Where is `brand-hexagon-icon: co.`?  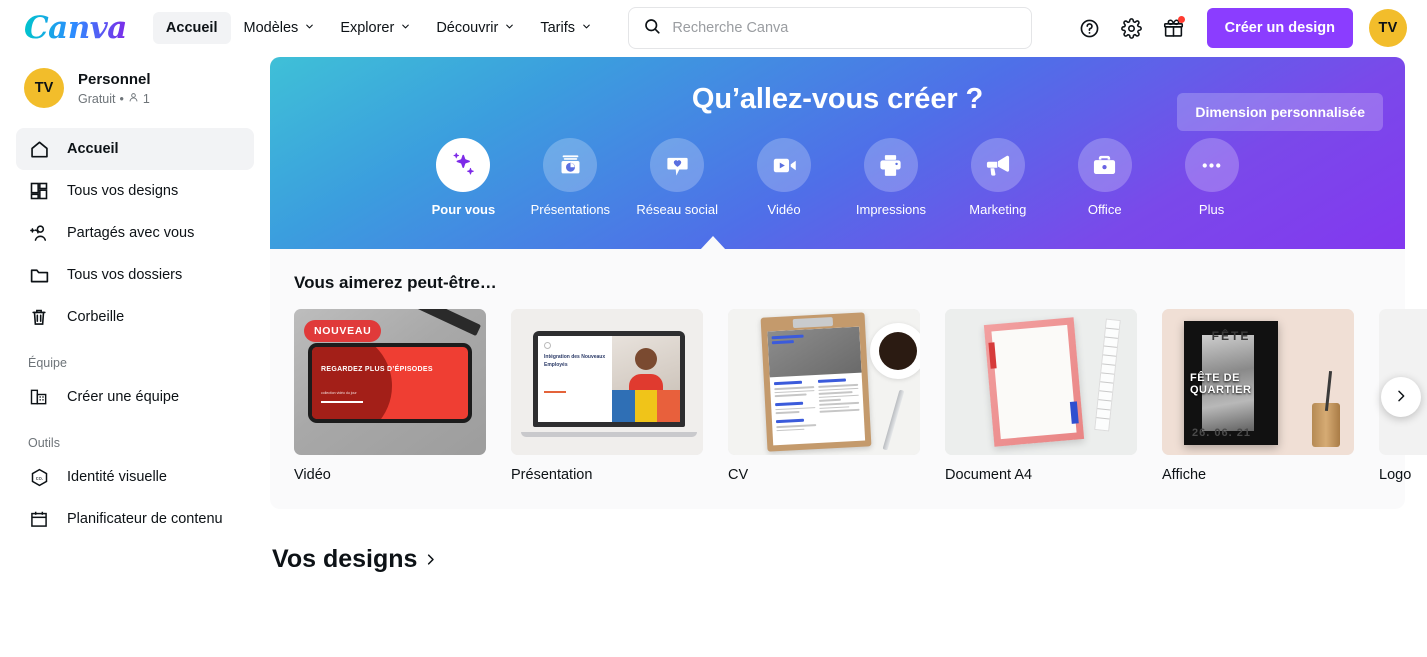 brand-hexagon-icon: co. is located at coordinates (39, 477).